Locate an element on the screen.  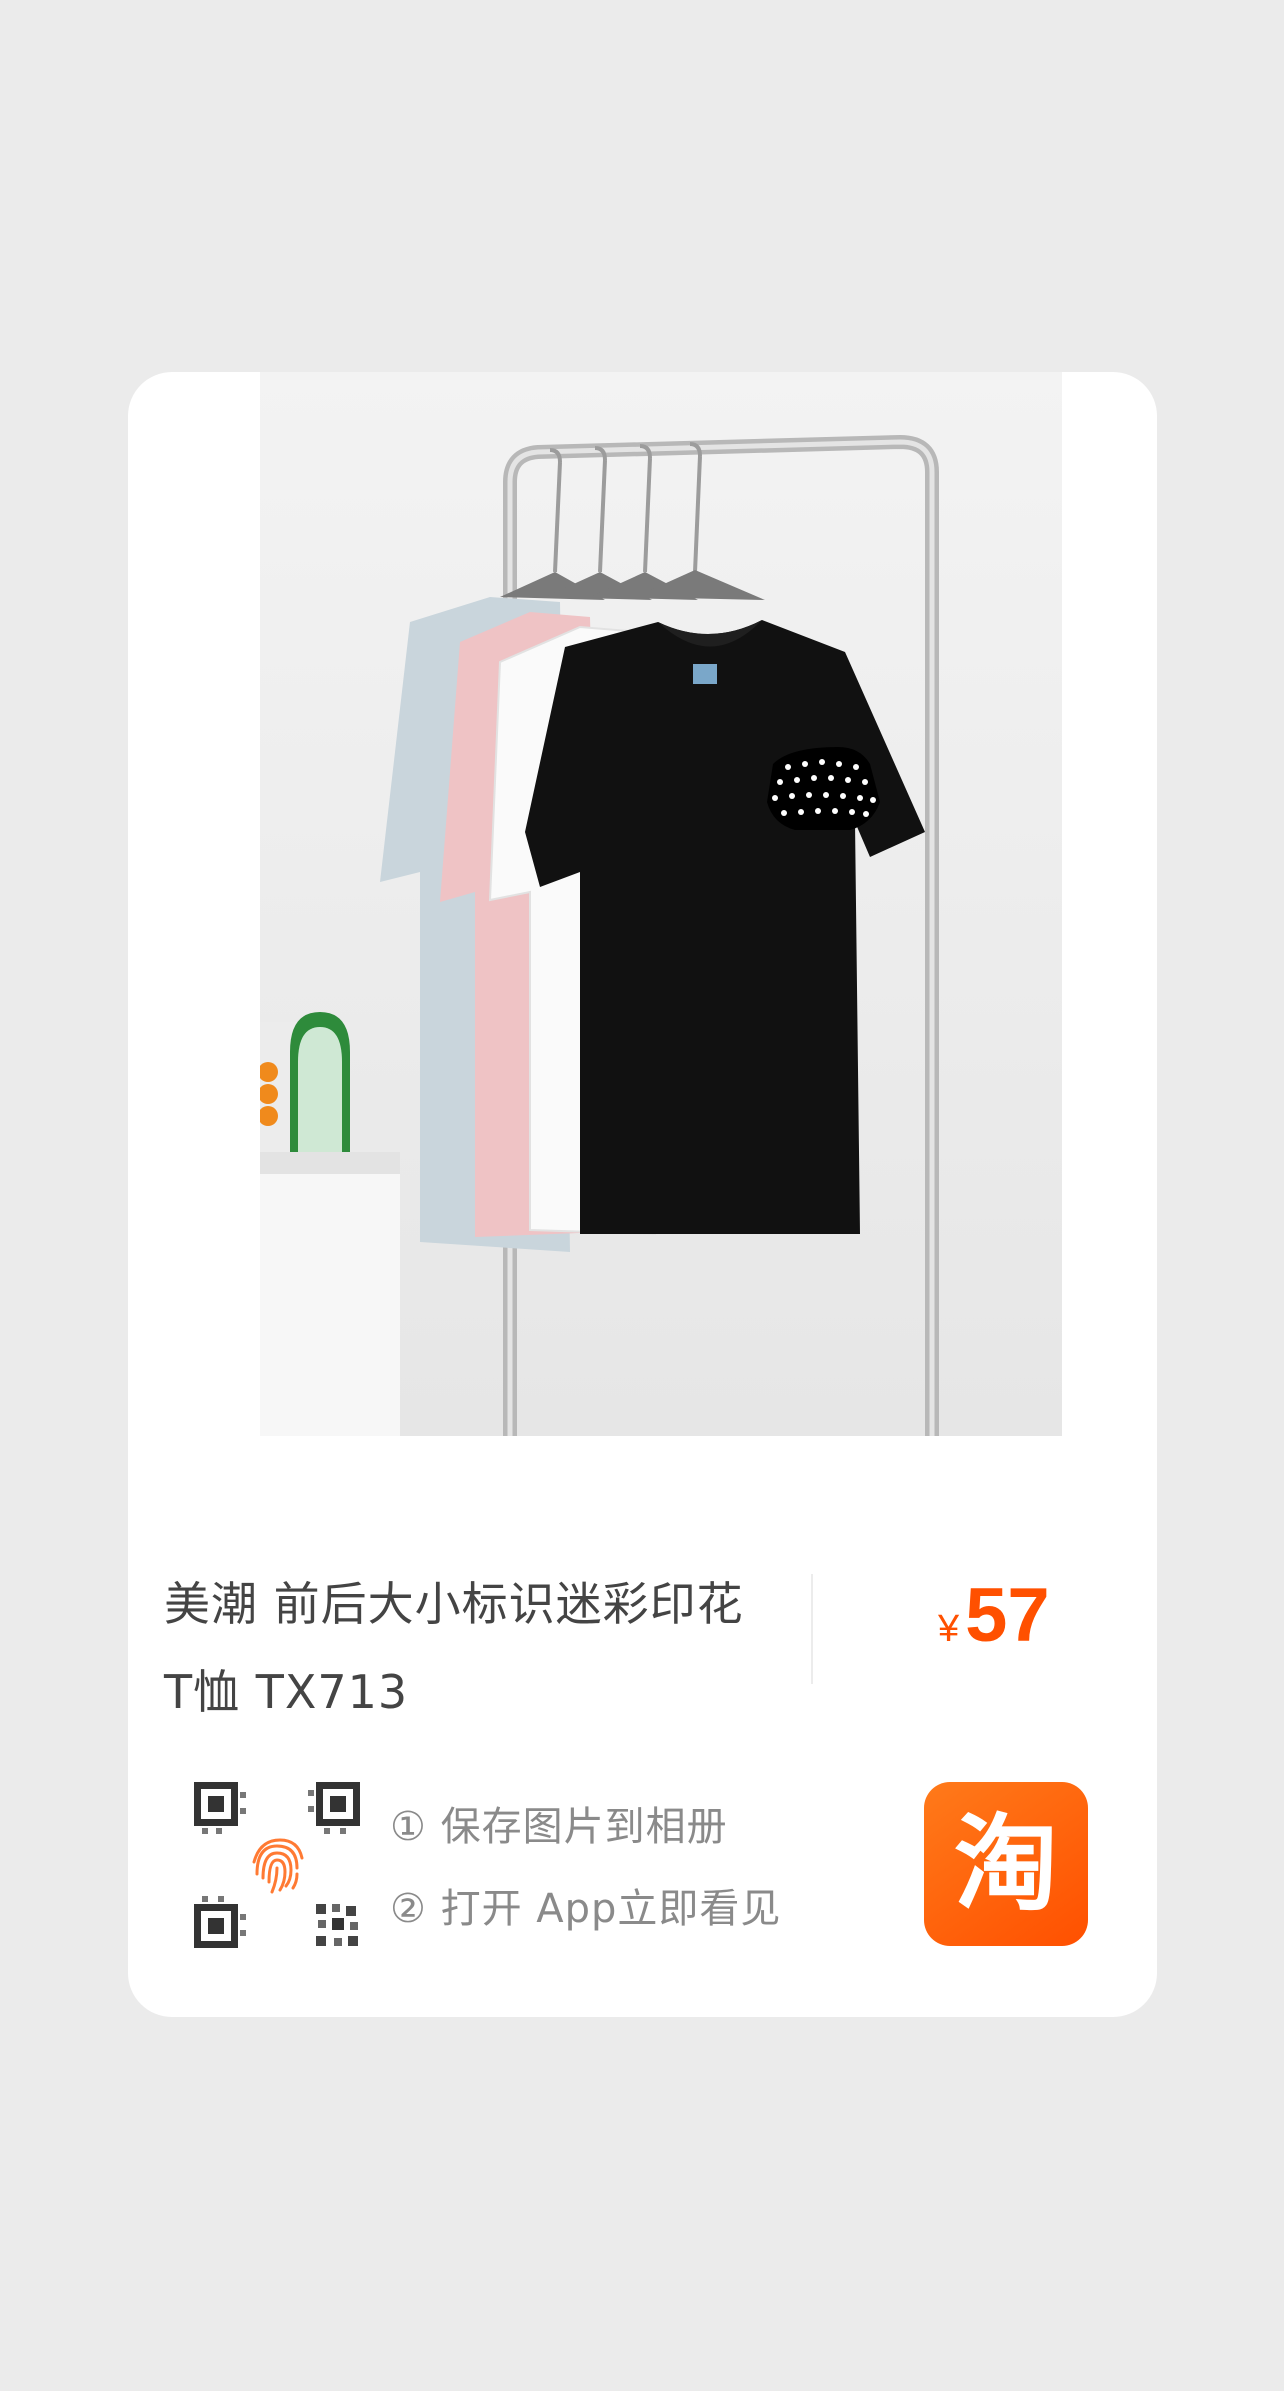
step-save-image: ① 保存图片到相册 is located at coordinates (559, 1827).